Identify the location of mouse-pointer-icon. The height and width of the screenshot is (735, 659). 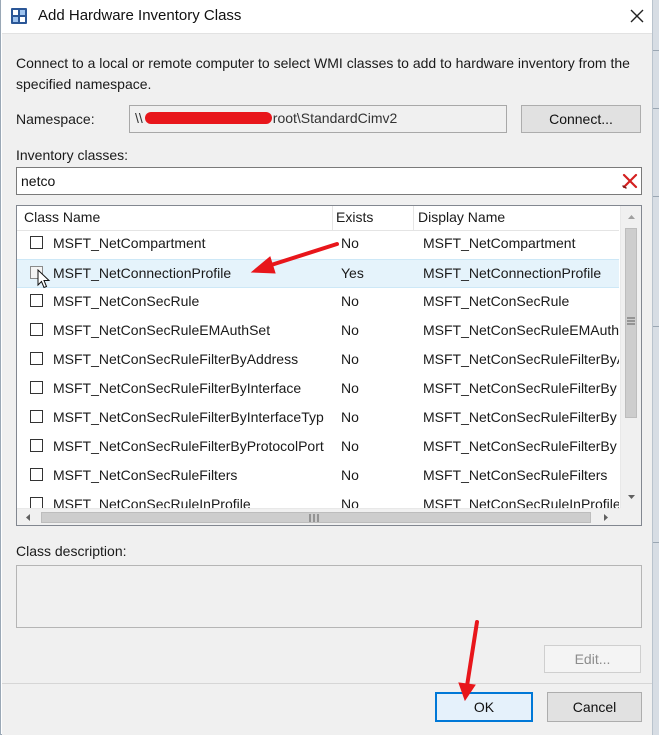
(44, 279).